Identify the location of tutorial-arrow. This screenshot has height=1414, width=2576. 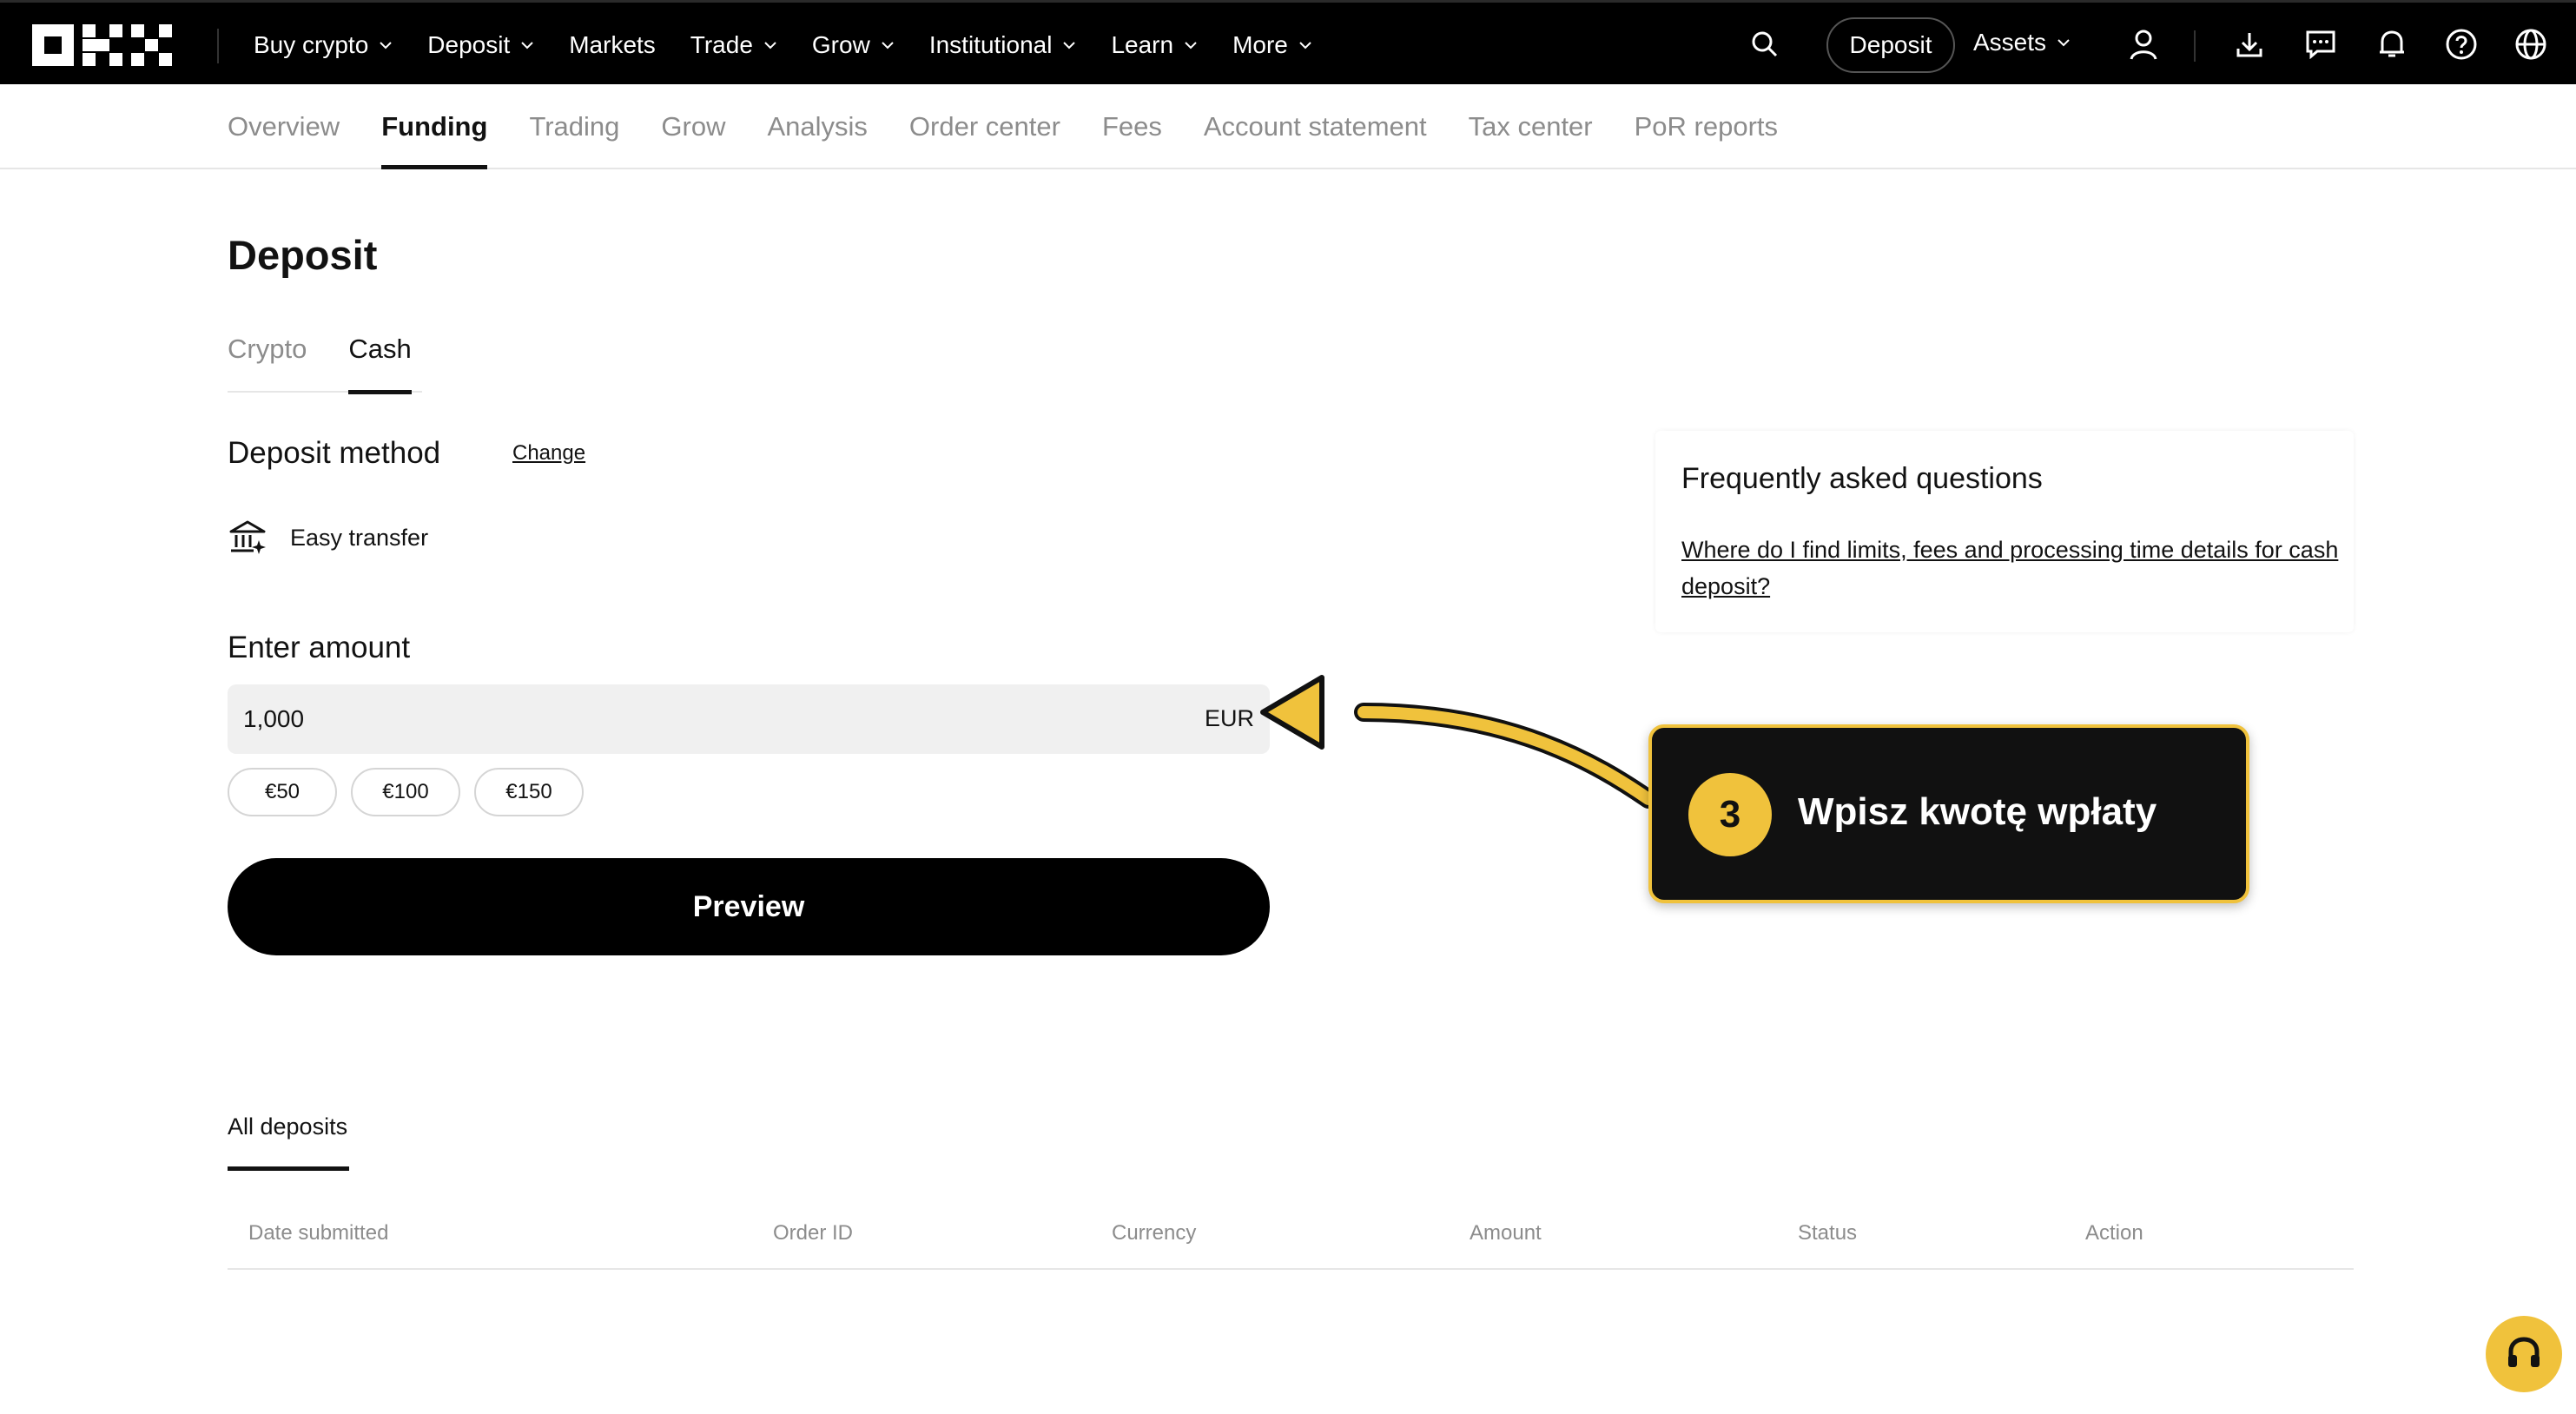
(1459, 742).